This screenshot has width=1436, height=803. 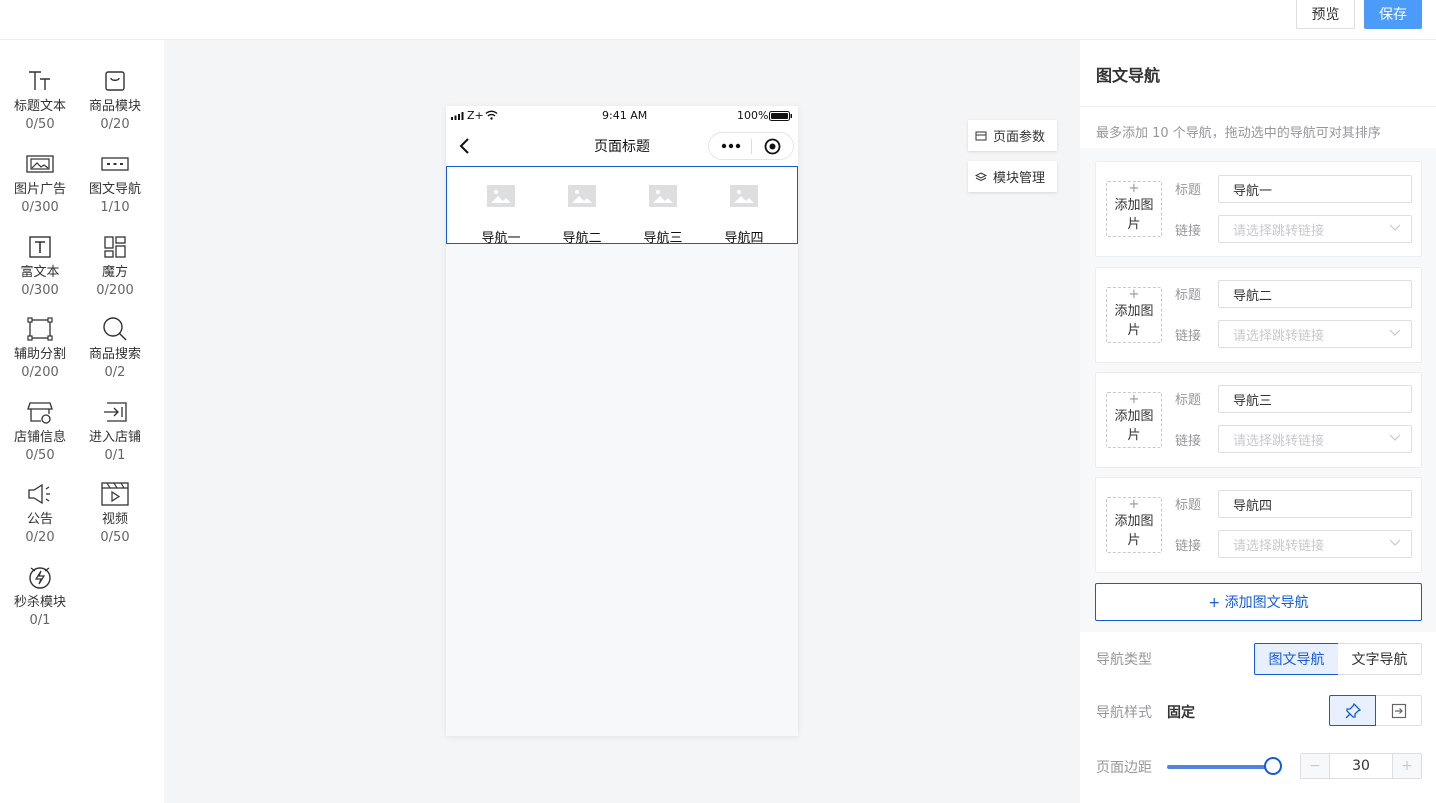 I want to click on component-name: 商品模块, so click(x=114, y=106).